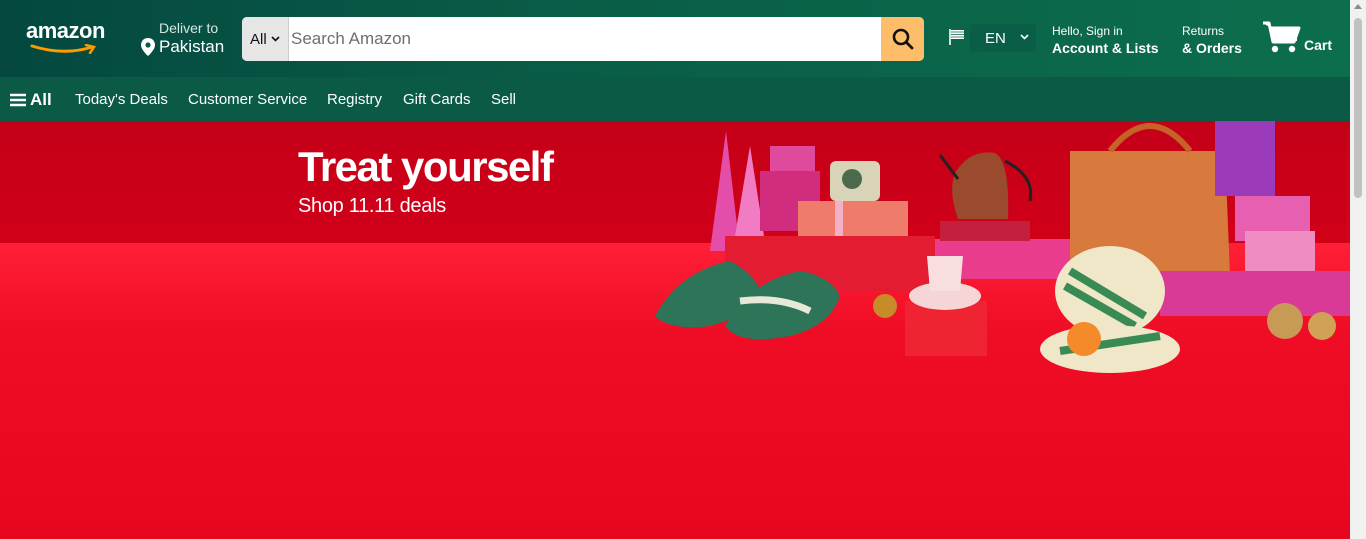  I want to click on search-category-select: All, so click(265, 39).